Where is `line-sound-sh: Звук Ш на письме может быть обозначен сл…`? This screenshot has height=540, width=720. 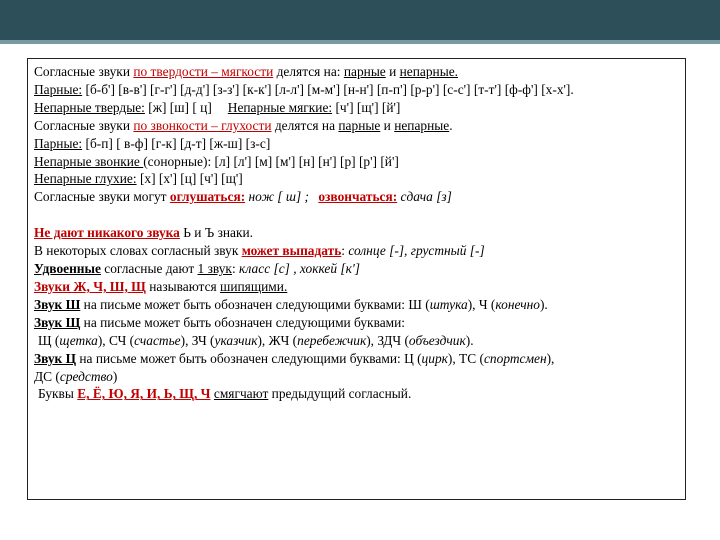 line-sound-sh: Звук Ш на письме может быть обозначен сл… is located at coordinates (356, 305).